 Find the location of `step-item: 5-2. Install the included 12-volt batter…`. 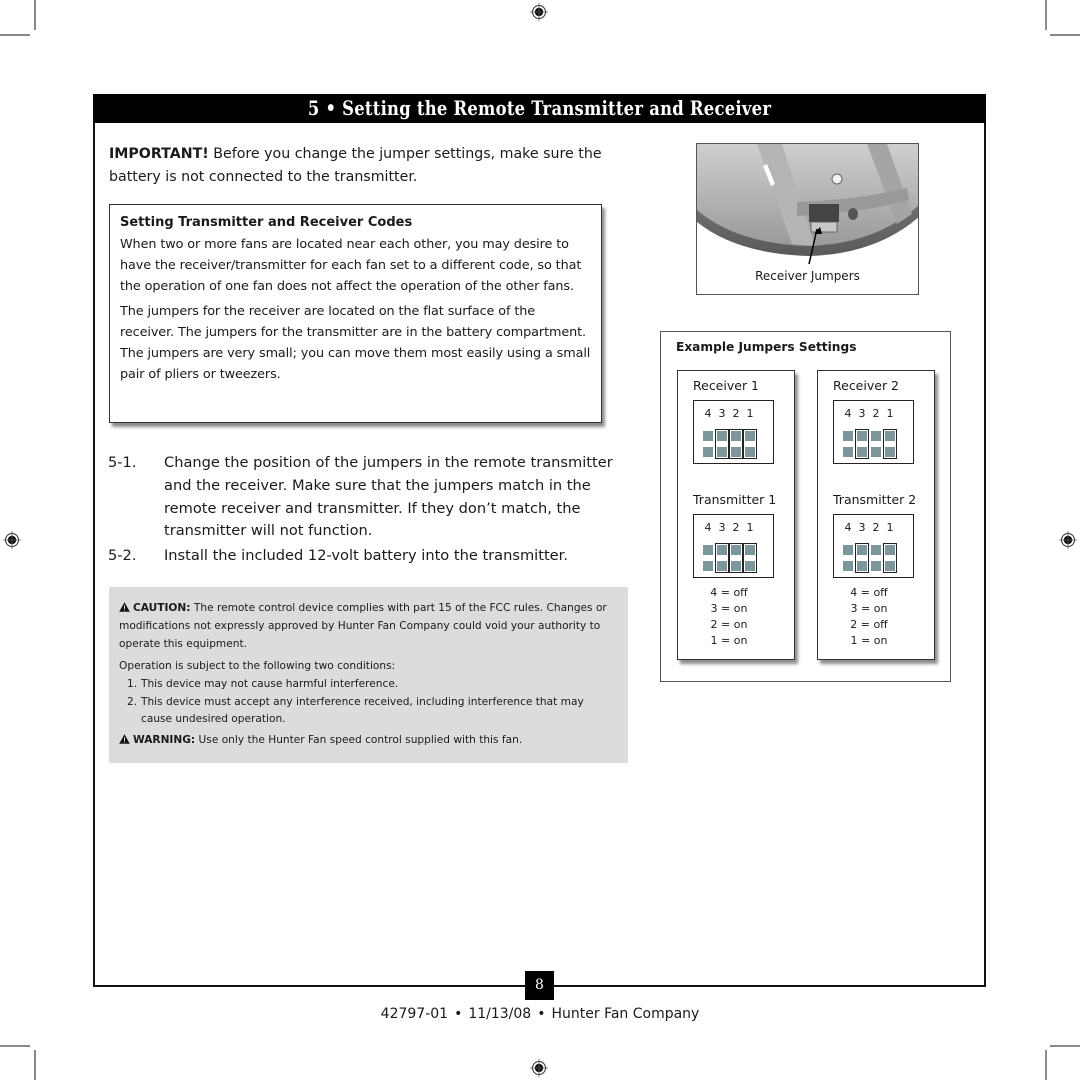

step-item: 5-2. Install the included 12-volt batter… is located at coordinates (368, 556).